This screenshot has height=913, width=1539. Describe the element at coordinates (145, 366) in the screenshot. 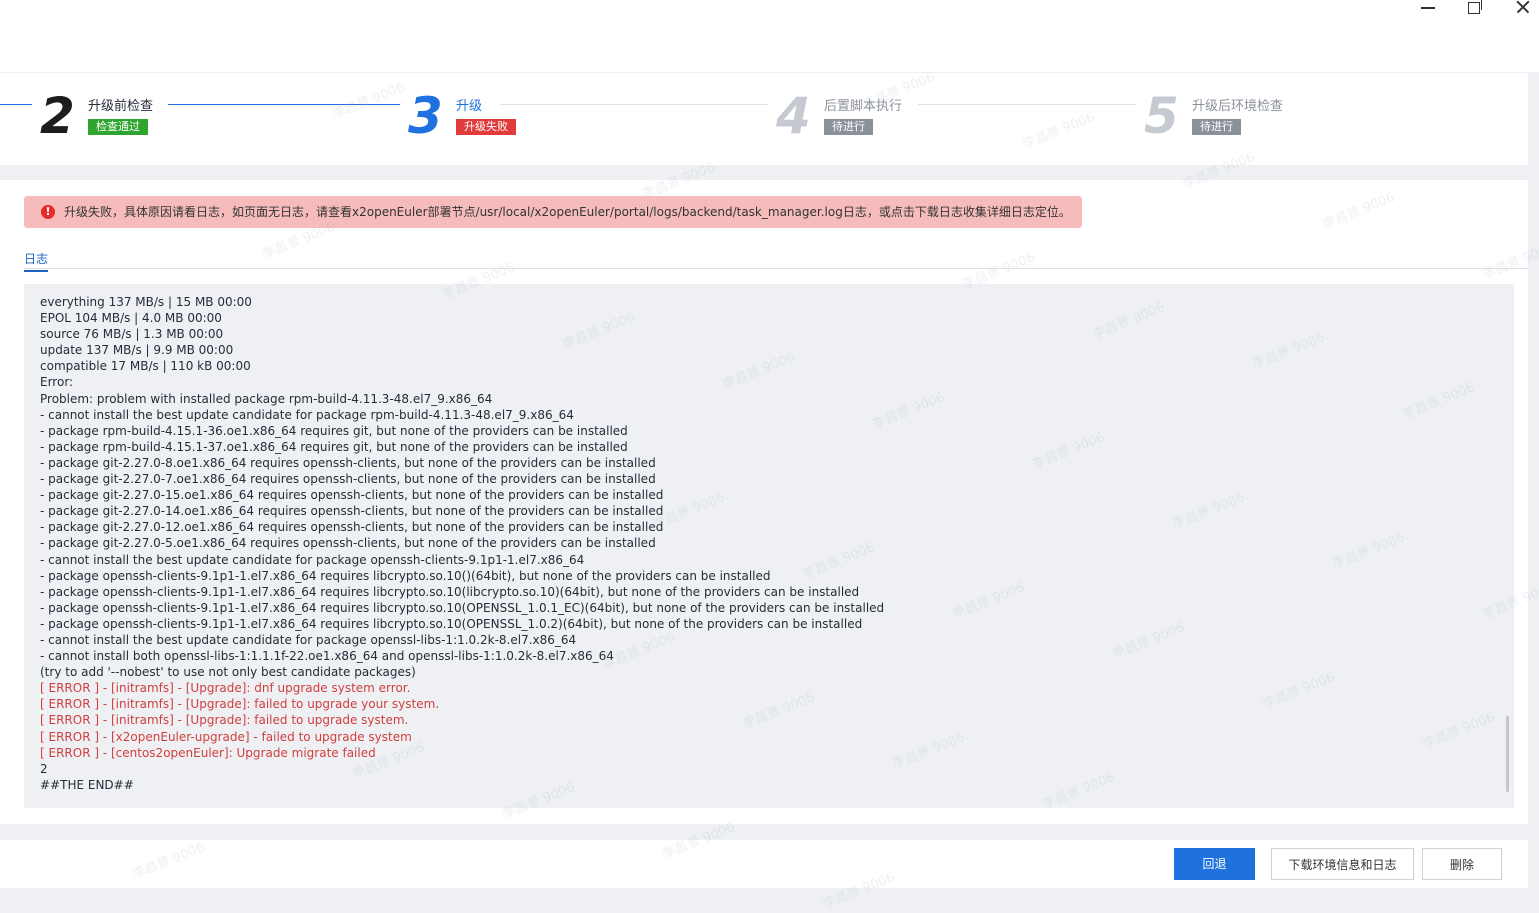

I see `log-line: compatible 17 MB/s | 110 kB 00:00` at that location.